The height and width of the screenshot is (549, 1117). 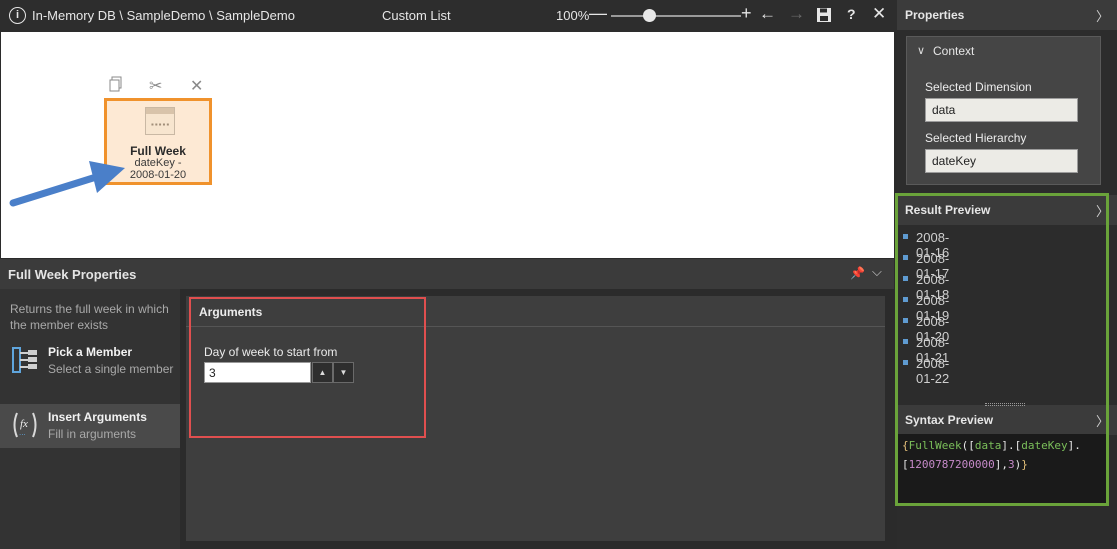 I want to click on zoom-in-icon: +, so click(x=746, y=13).